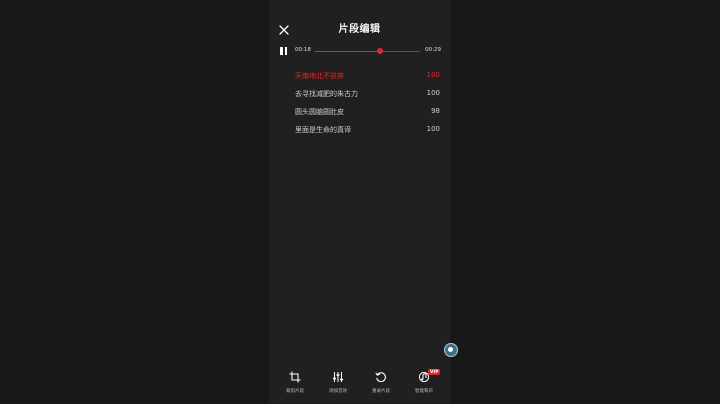  What do you see at coordinates (326, 94) in the screenshot?
I see `lyric-text: 去寻找减肥的朱古力` at bounding box center [326, 94].